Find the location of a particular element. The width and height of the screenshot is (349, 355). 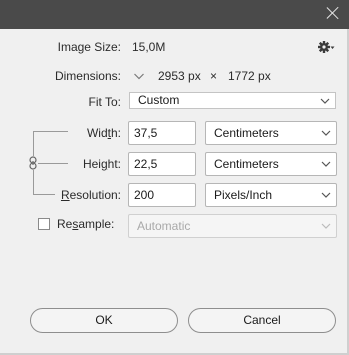

height-unit-select: Centimeters is located at coordinates (271, 164).